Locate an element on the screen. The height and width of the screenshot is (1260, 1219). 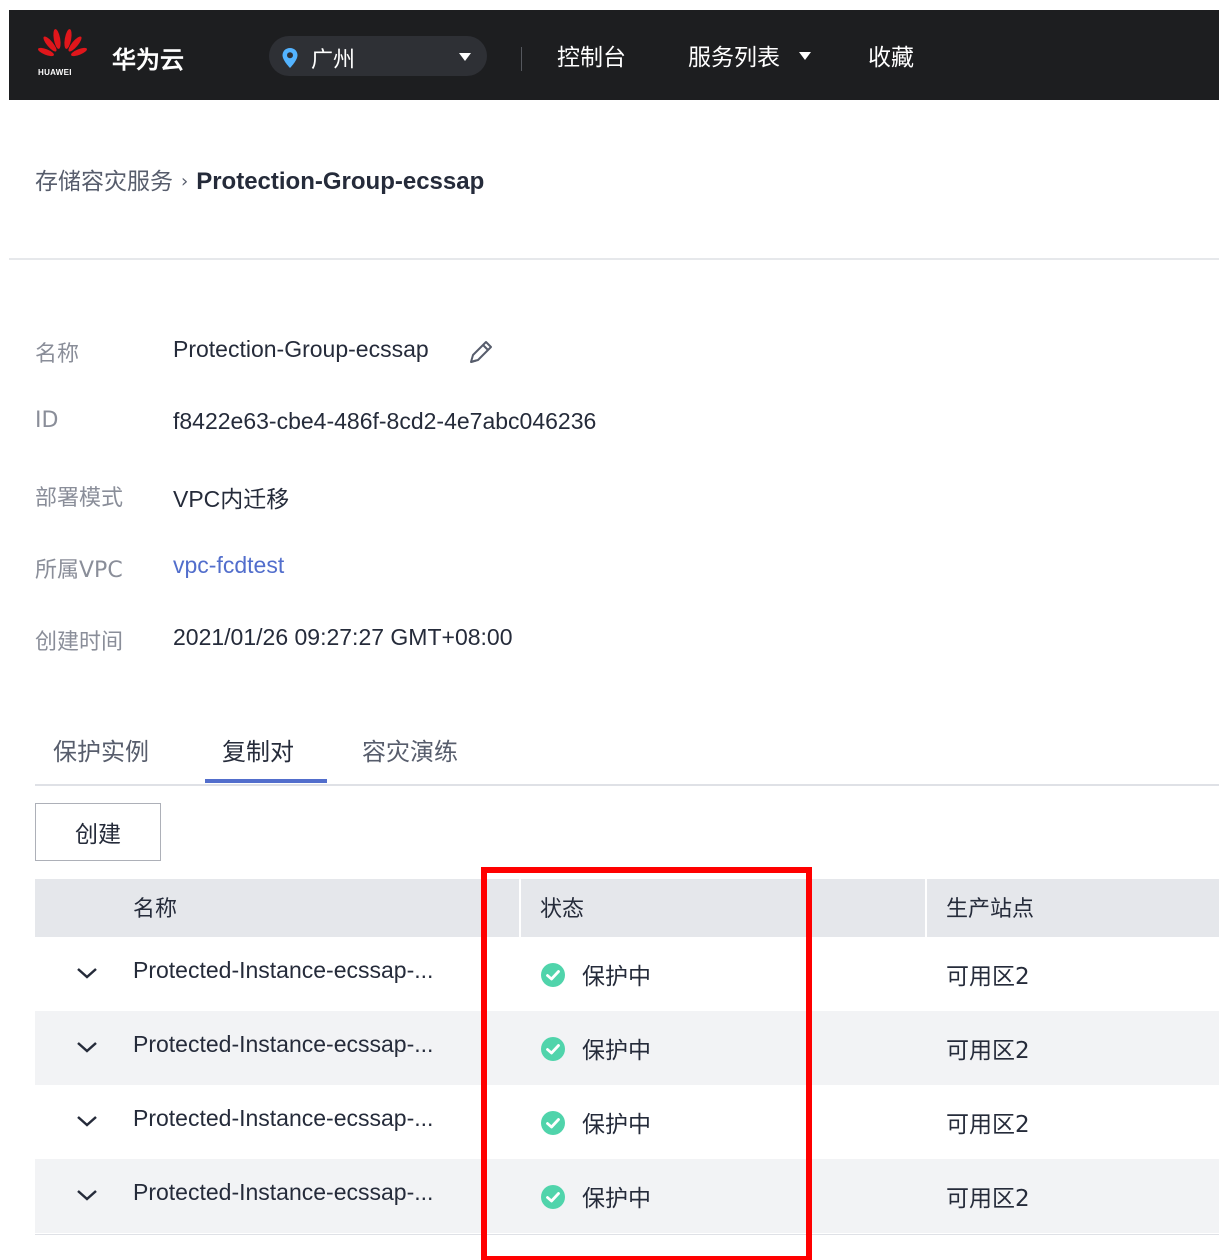
detail-label: 创建时间 is located at coordinates (79, 642).